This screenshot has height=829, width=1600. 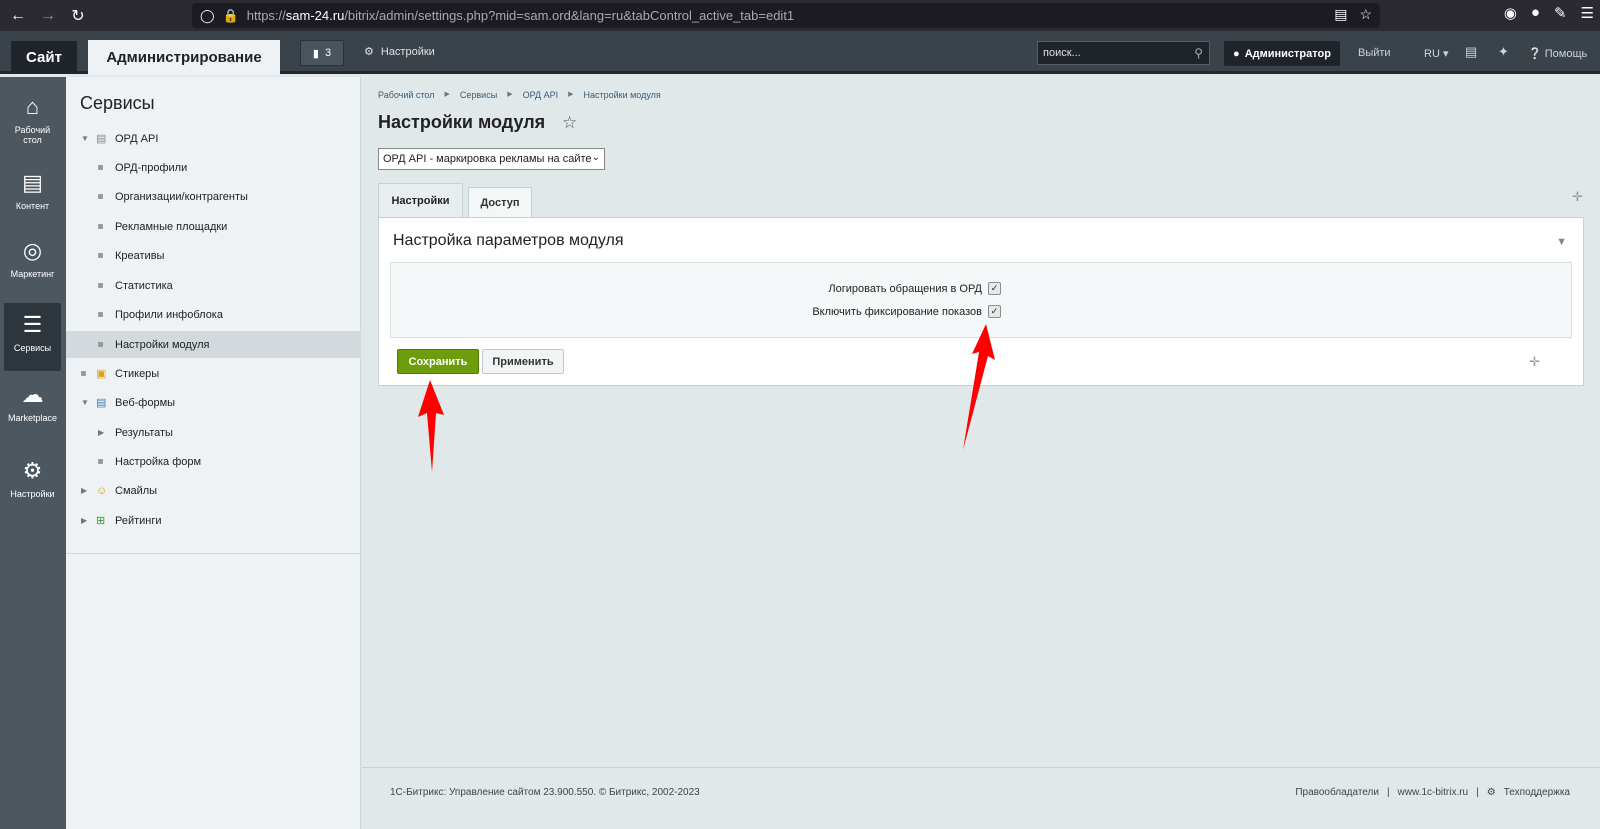 What do you see at coordinates (213, 461) in the screenshot?
I see `sidebar-item-form-settings: Настройка форм` at bounding box center [213, 461].